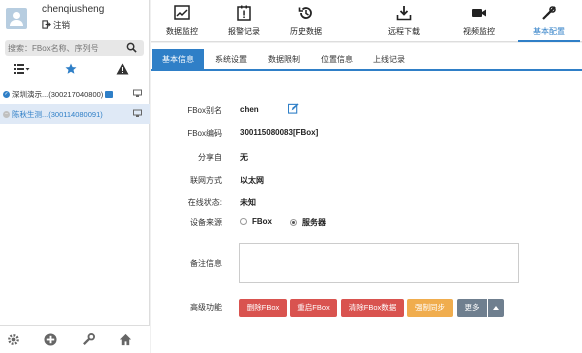 The height and width of the screenshot is (353, 582). Describe the element at coordinates (549, 13) in the screenshot. I see `config-icon` at that location.